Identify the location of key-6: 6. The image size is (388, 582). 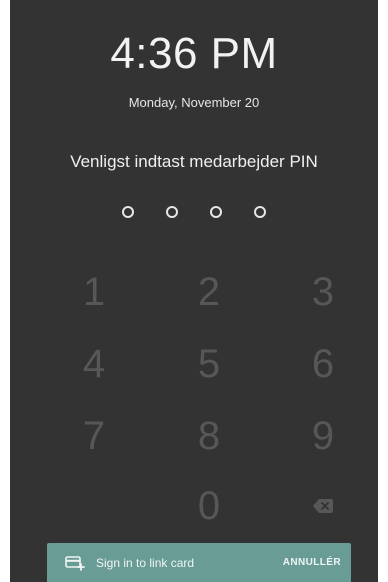
(323, 364).